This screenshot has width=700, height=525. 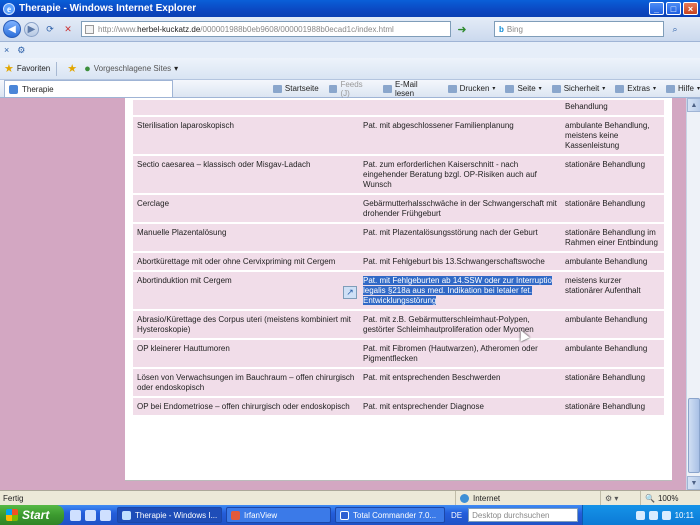 I want to click on clock: 10:11, so click(x=684, y=515).